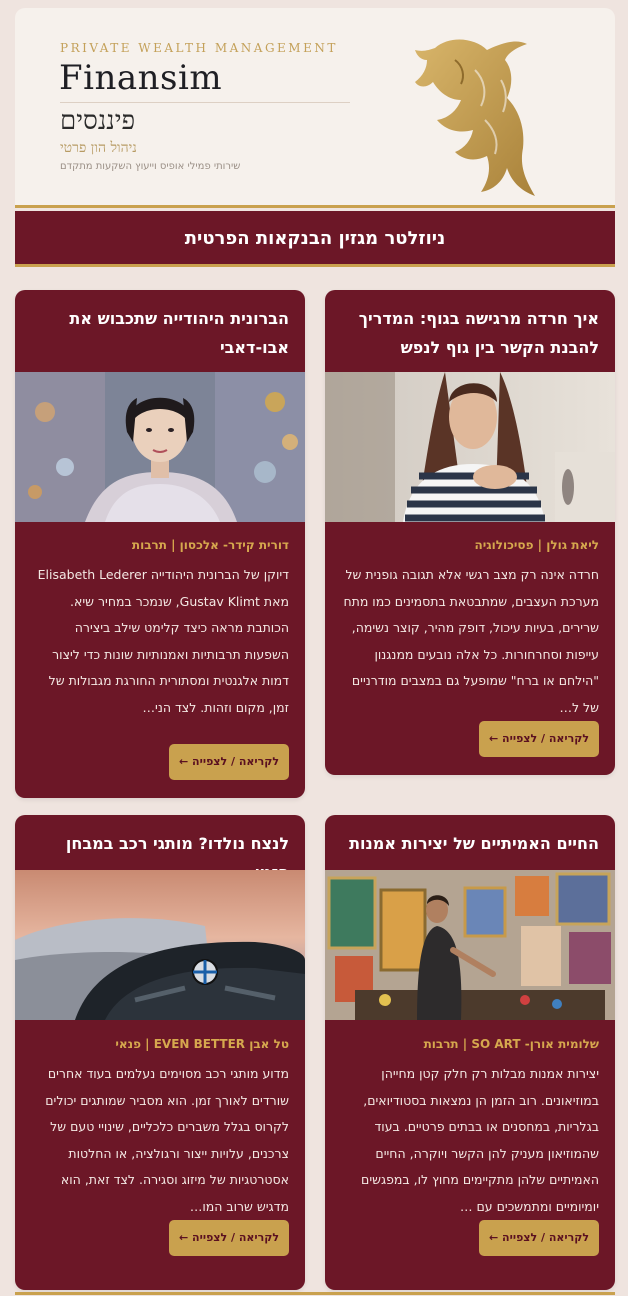 The image size is (628, 1296). I want to click on brand-name: Finansim, so click(141, 78).